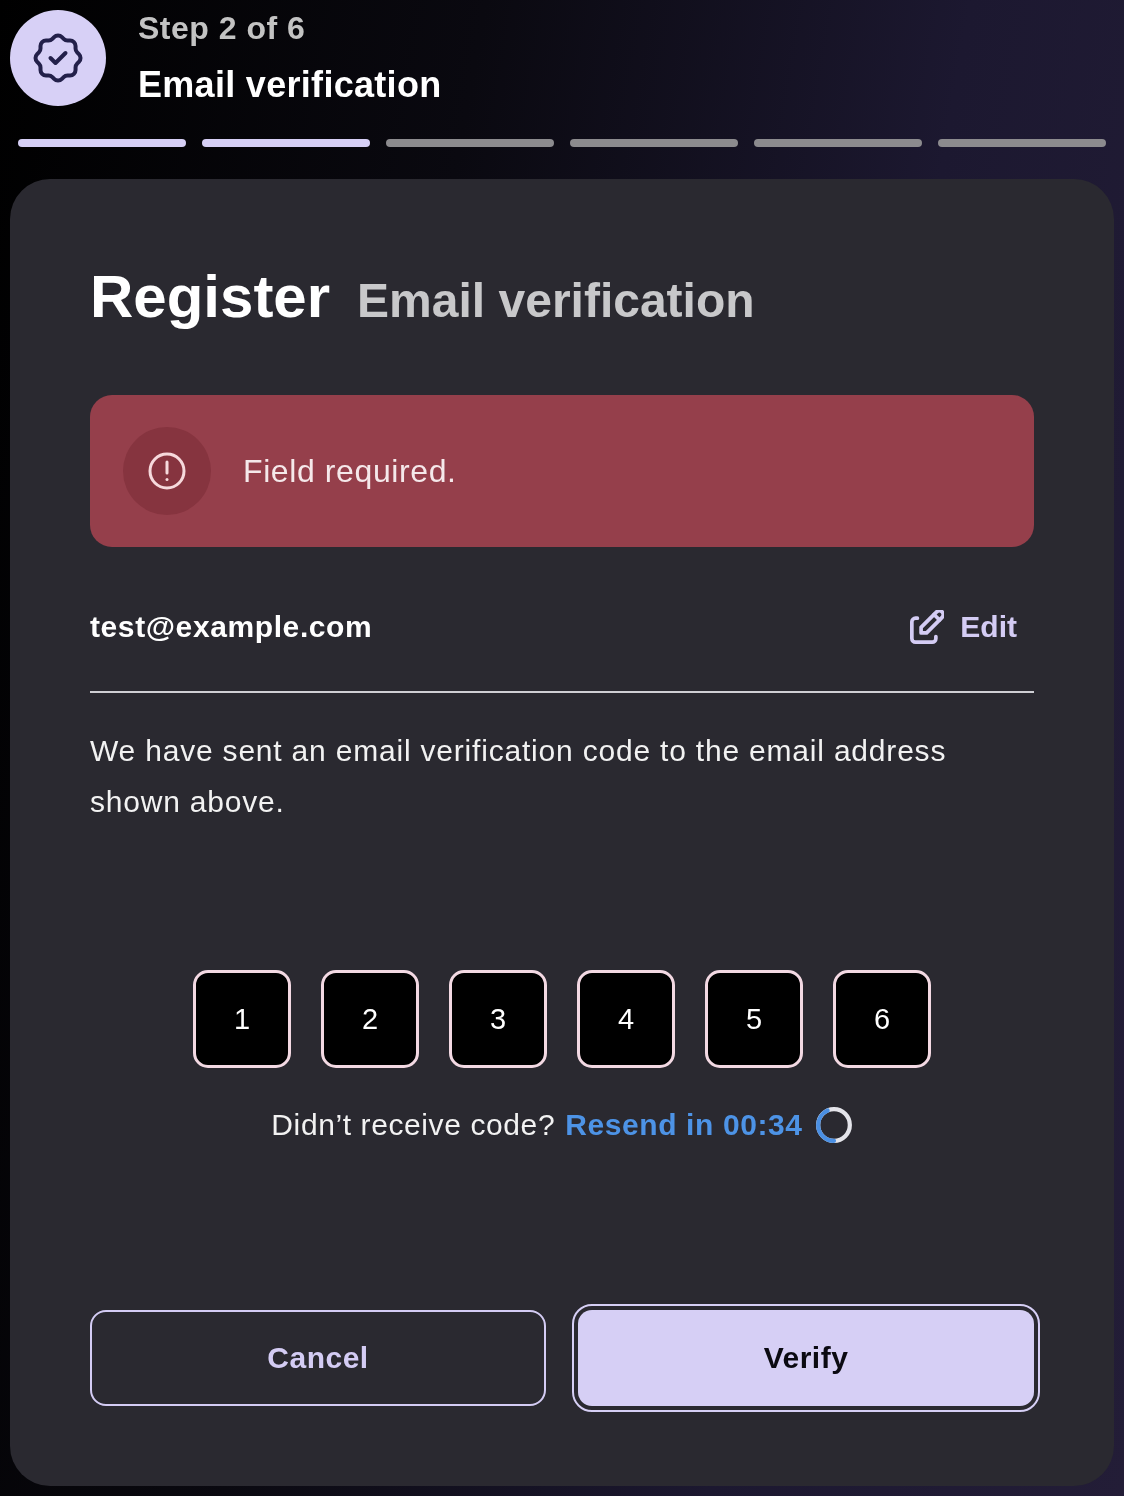 The width and height of the screenshot is (1124, 1496). What do you see at coordinates (370, 1019) in the screenshot?
I see `code-input-field: 2` at bounding box center [370, 1019].